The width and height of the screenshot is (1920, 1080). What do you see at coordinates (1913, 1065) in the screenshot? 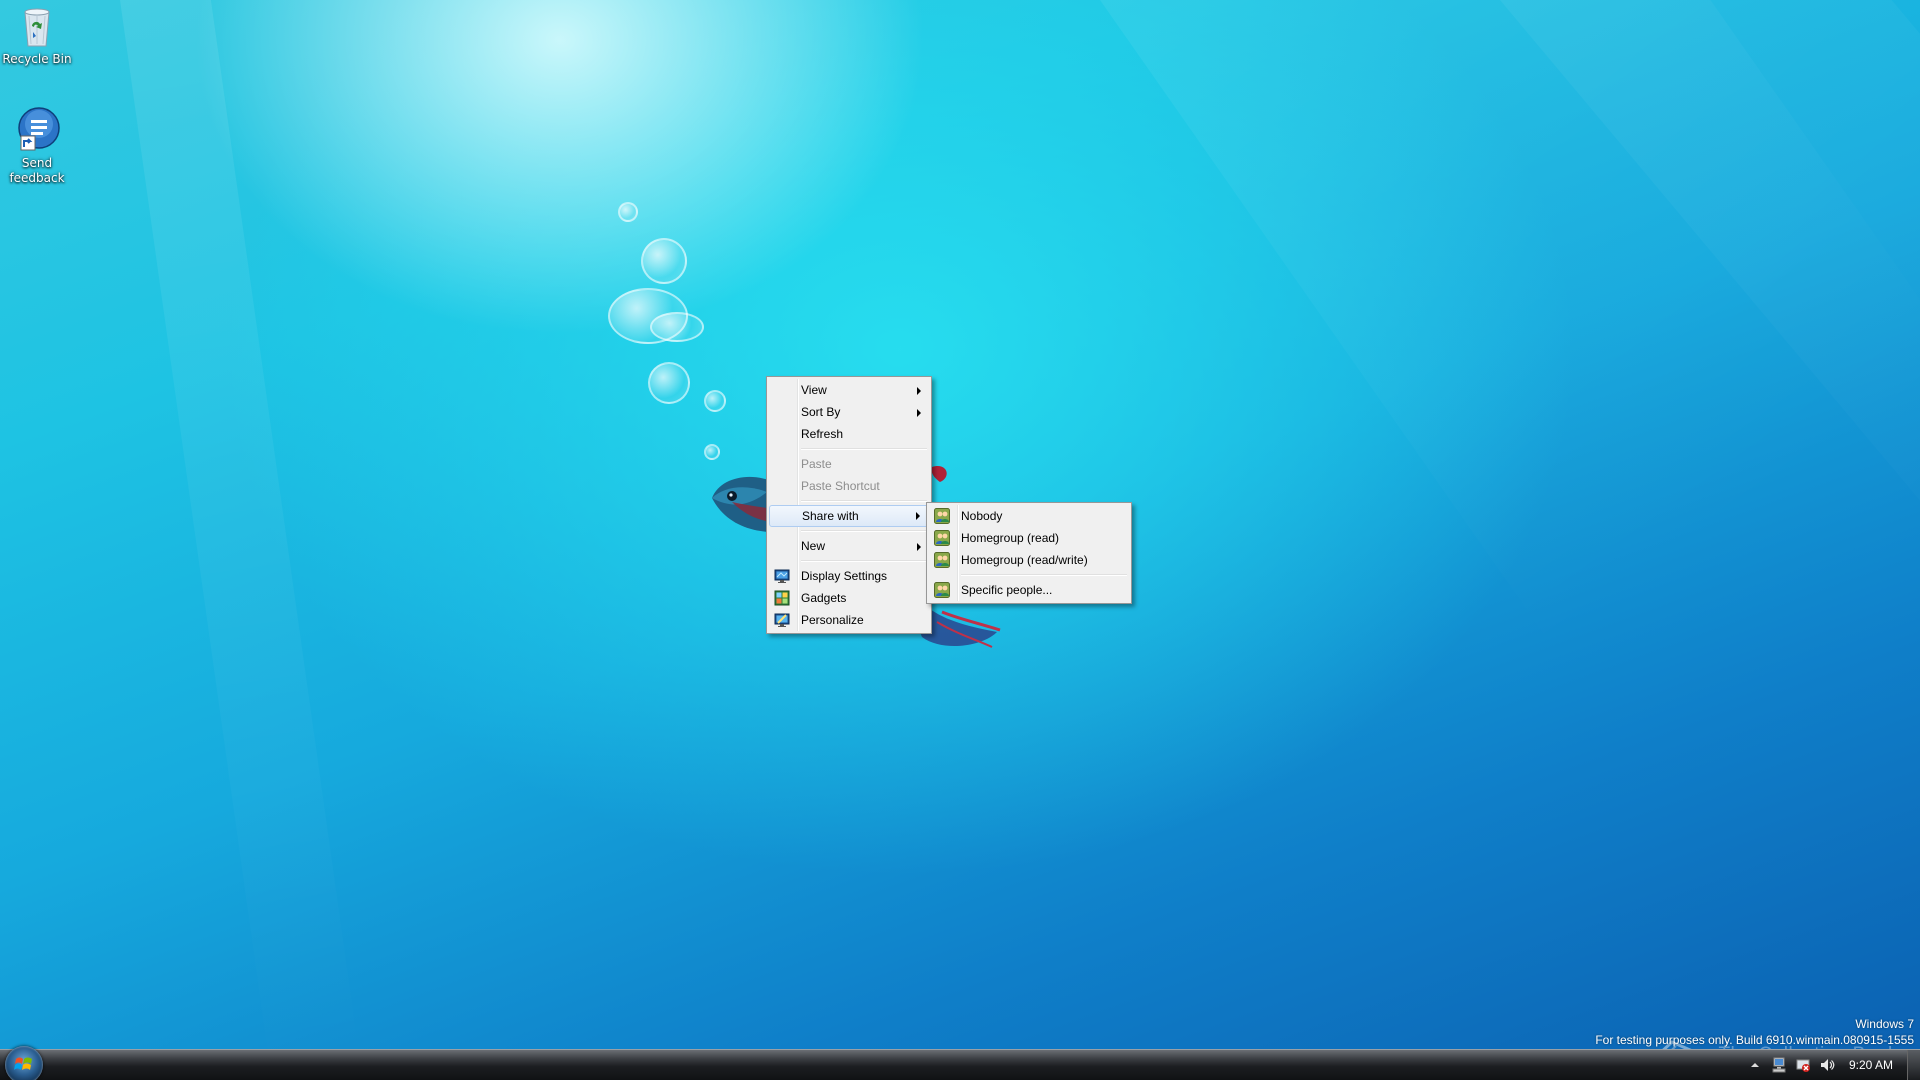
I see `show-desktop-button` at bounding box center [1913, 1065].